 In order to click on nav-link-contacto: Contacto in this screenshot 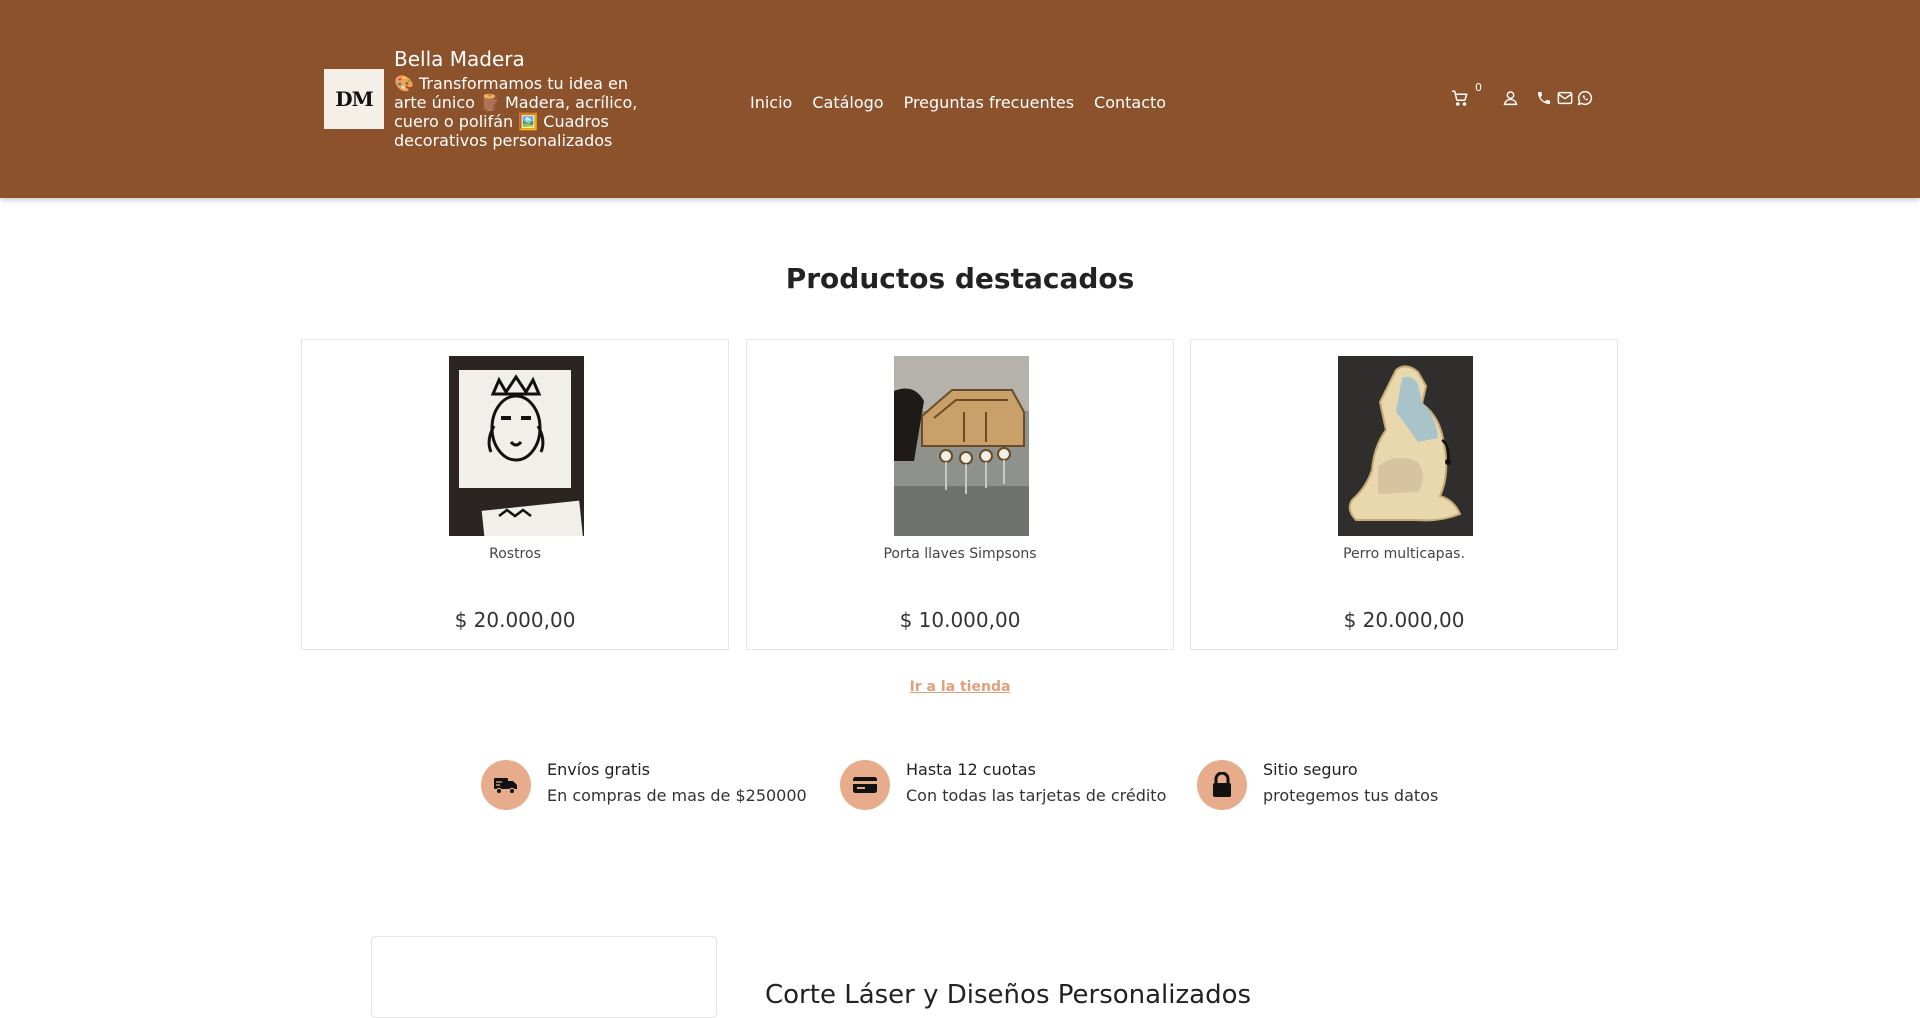, I will do `click(1130, 102)`.